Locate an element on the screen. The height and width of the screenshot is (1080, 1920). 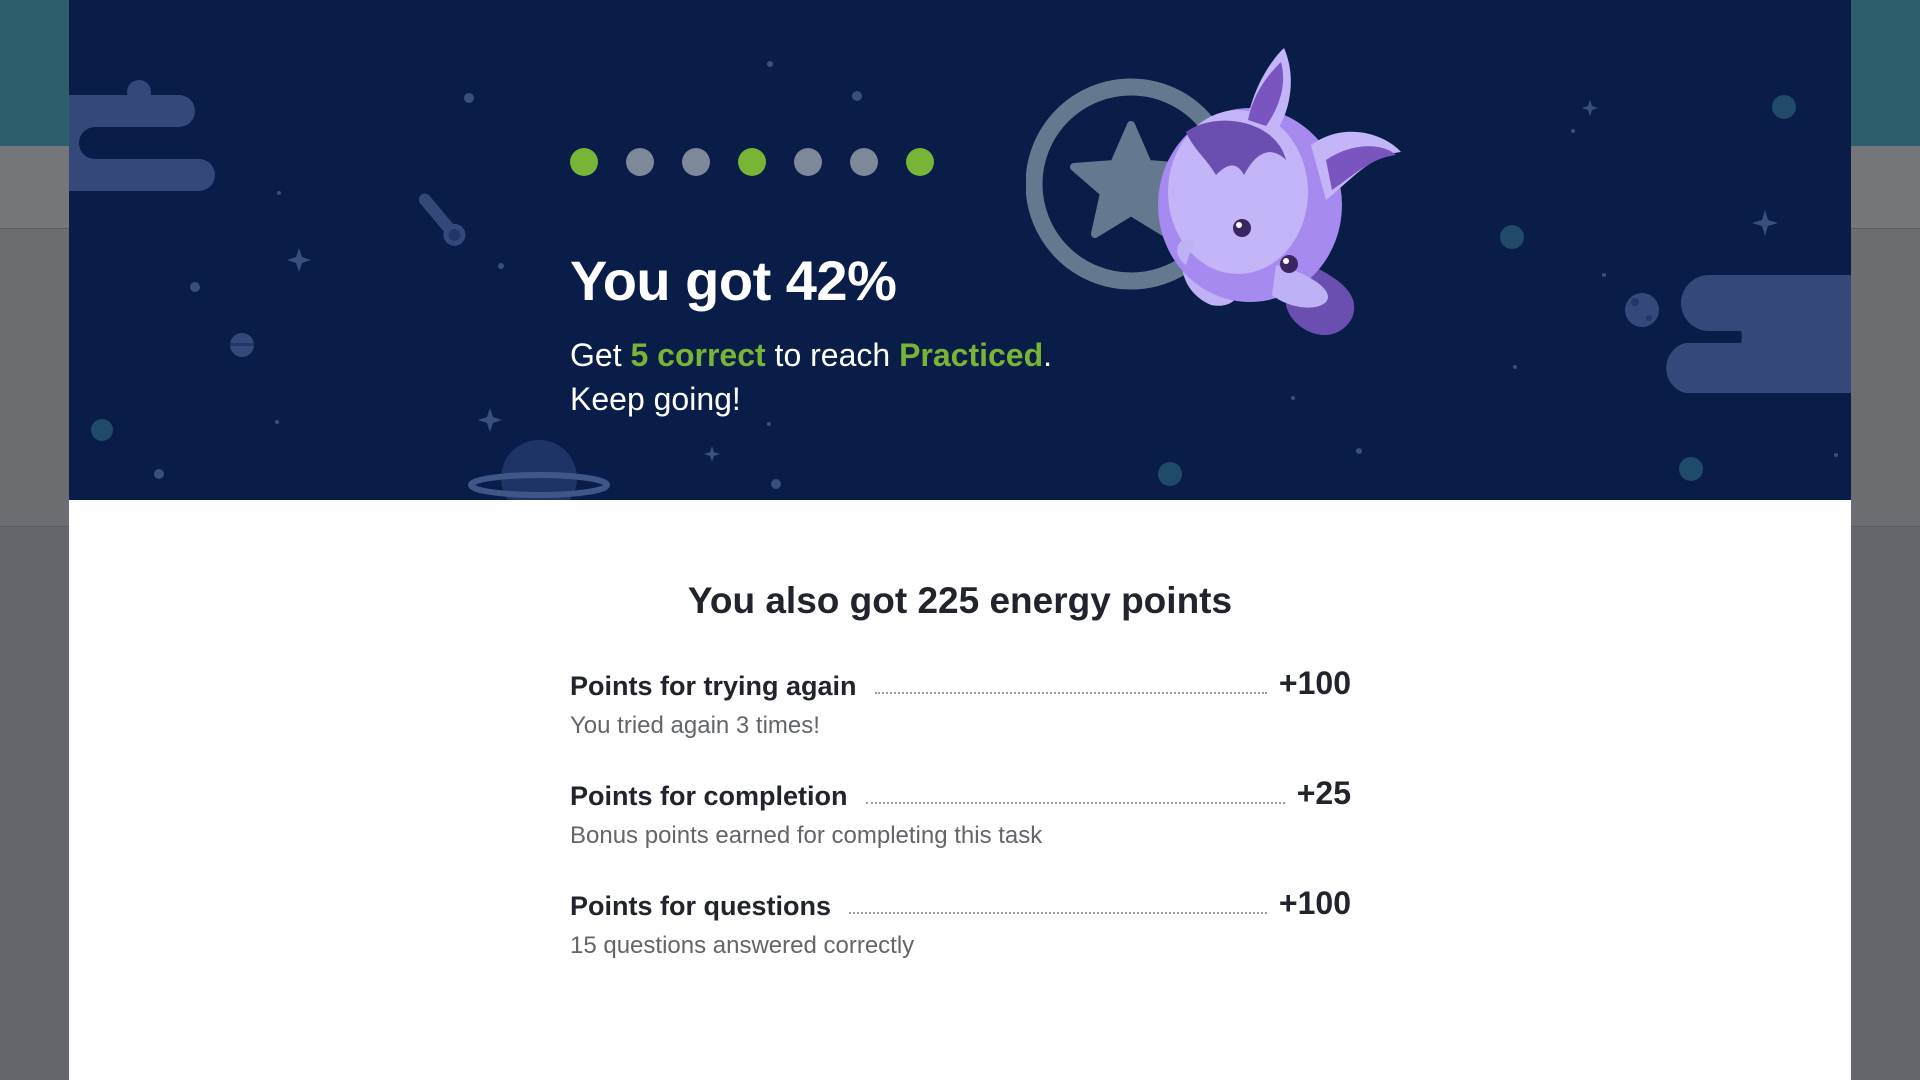
ringed-planet is located at coordinates (539, 470).